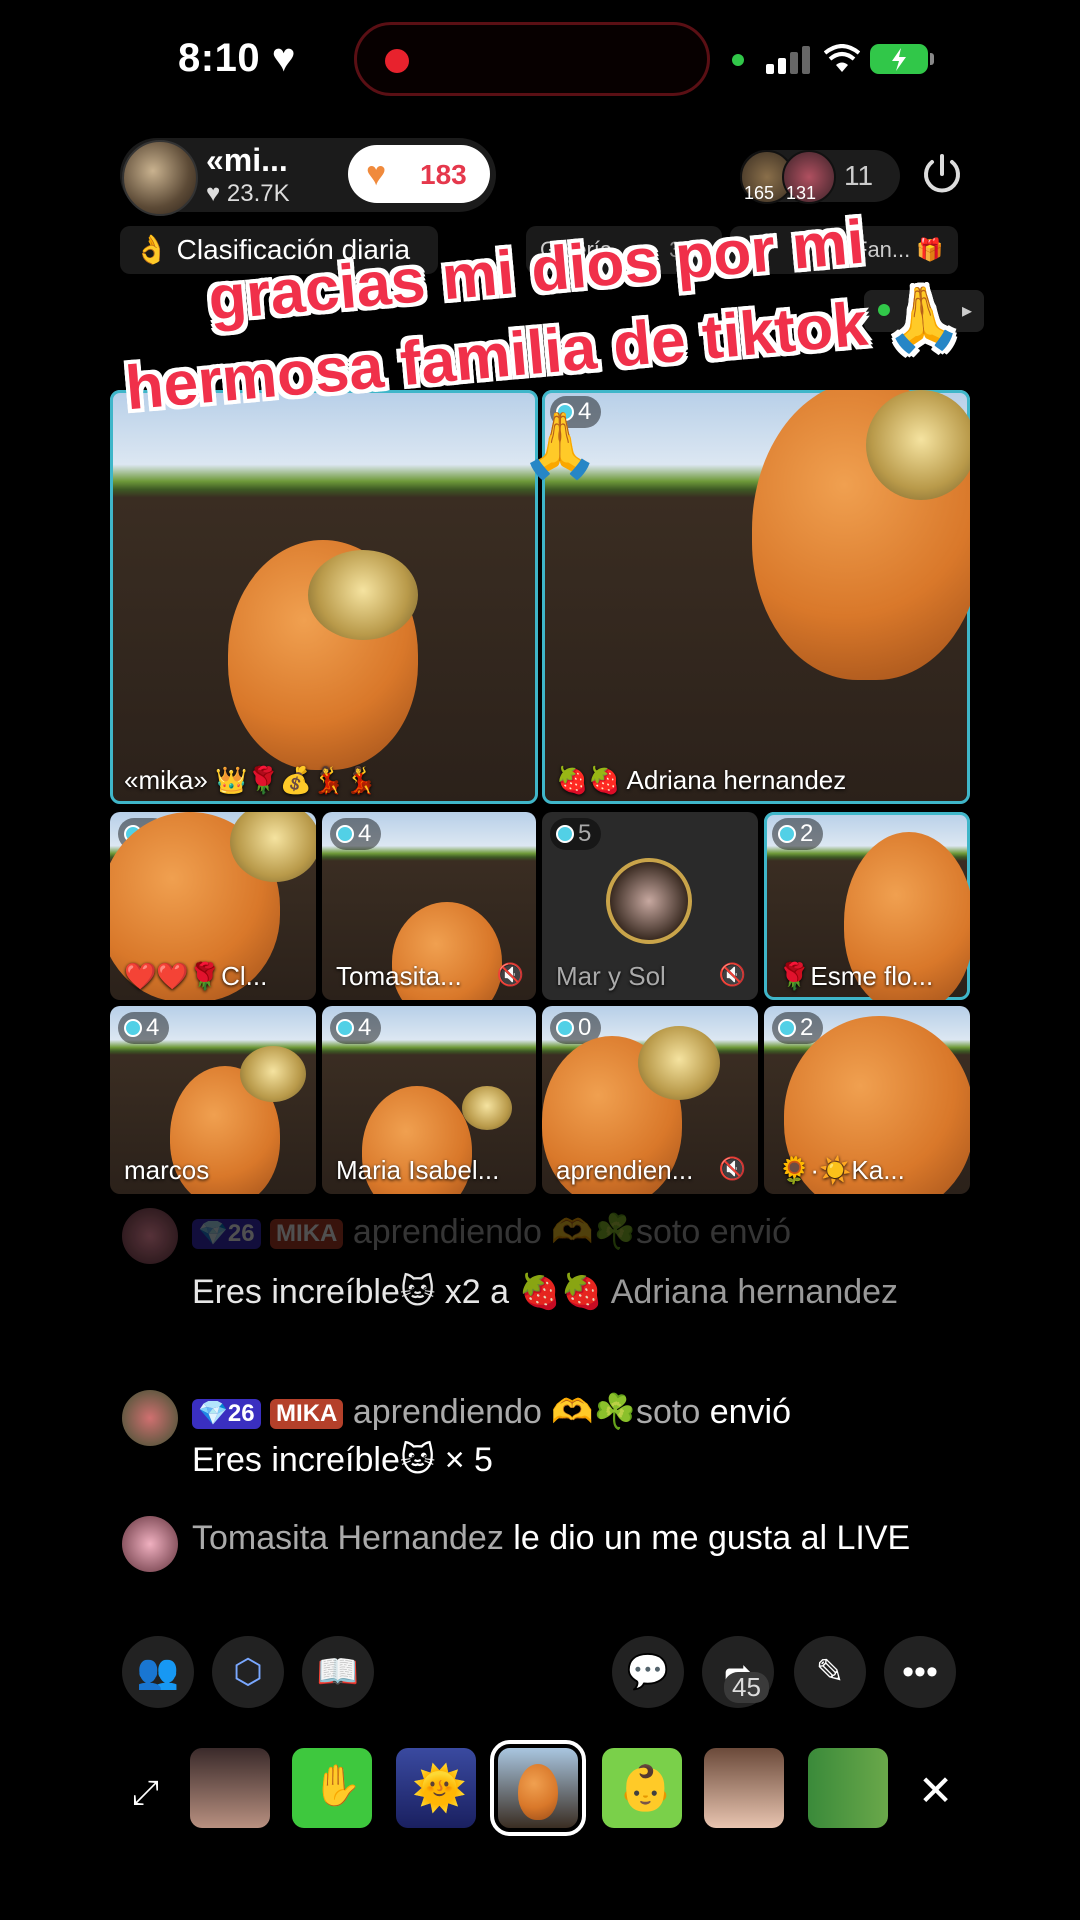 This screenshot has width=1080, height=1920. I want to click on more-icon: •••, so click(920, 1671).